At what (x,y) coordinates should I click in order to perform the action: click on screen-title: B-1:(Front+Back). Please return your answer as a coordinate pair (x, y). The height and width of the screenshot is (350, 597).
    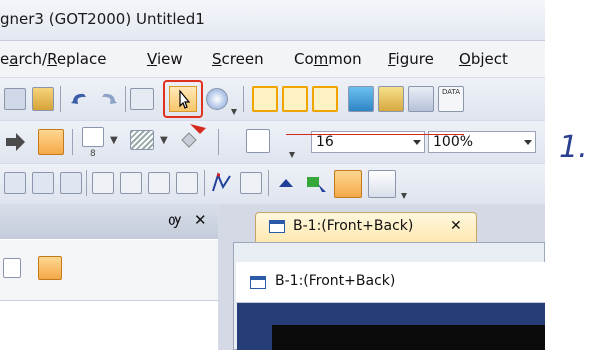
    Looking at the image, I should click on (335, 281).